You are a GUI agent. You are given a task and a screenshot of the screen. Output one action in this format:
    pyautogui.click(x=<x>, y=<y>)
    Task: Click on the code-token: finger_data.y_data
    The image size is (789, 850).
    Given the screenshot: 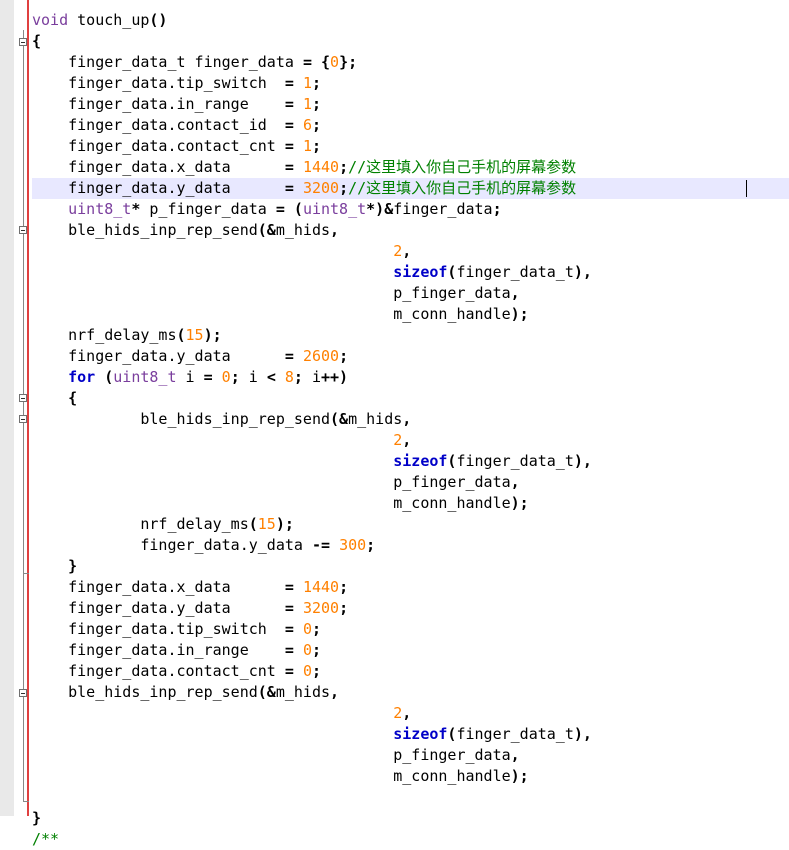 What is the action you would take?
    pyautogui.click(x=158, y=188)
    